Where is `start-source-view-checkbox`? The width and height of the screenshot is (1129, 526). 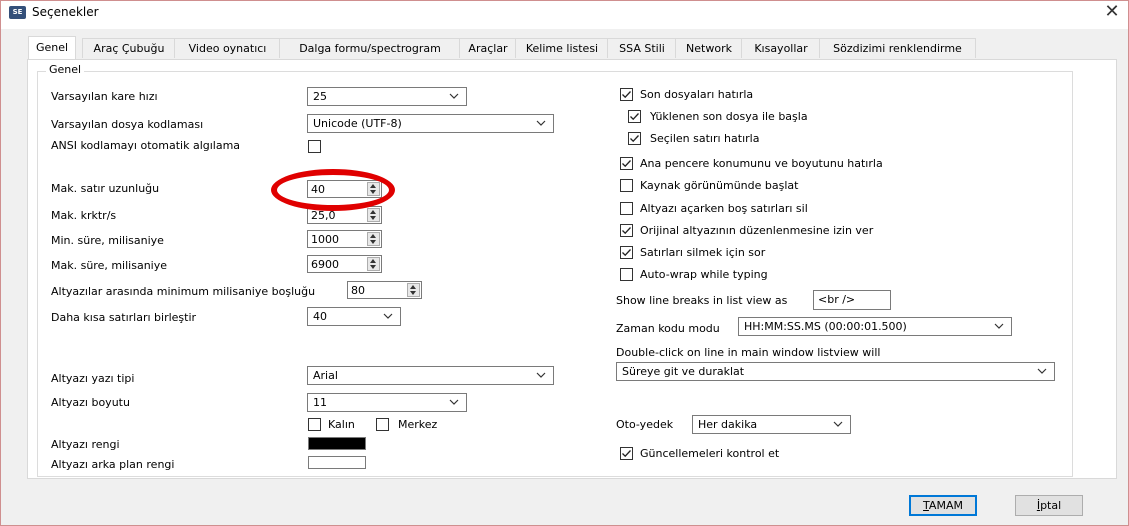
start-source-view-checkbox is located at coordinates (626, 185).